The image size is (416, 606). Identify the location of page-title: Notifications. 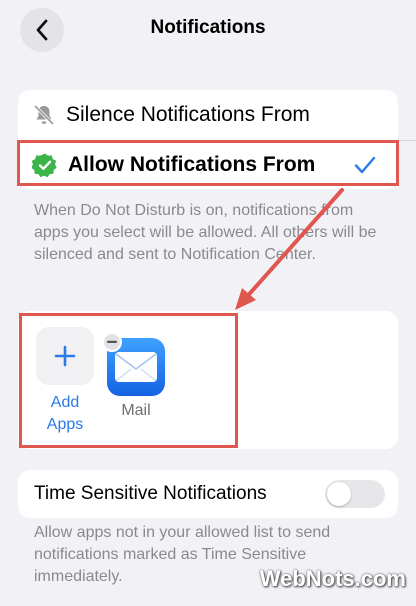
(208, 27).